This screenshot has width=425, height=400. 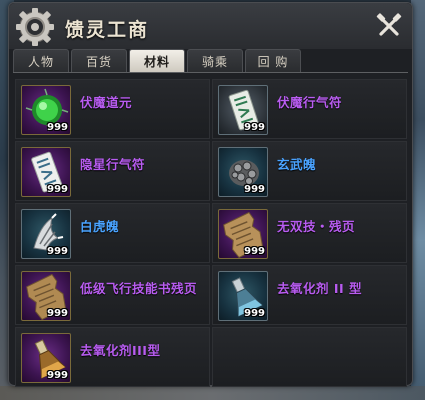 I want to click on item-name: 去氧化剂 II 型, so click(x=320, y=288).